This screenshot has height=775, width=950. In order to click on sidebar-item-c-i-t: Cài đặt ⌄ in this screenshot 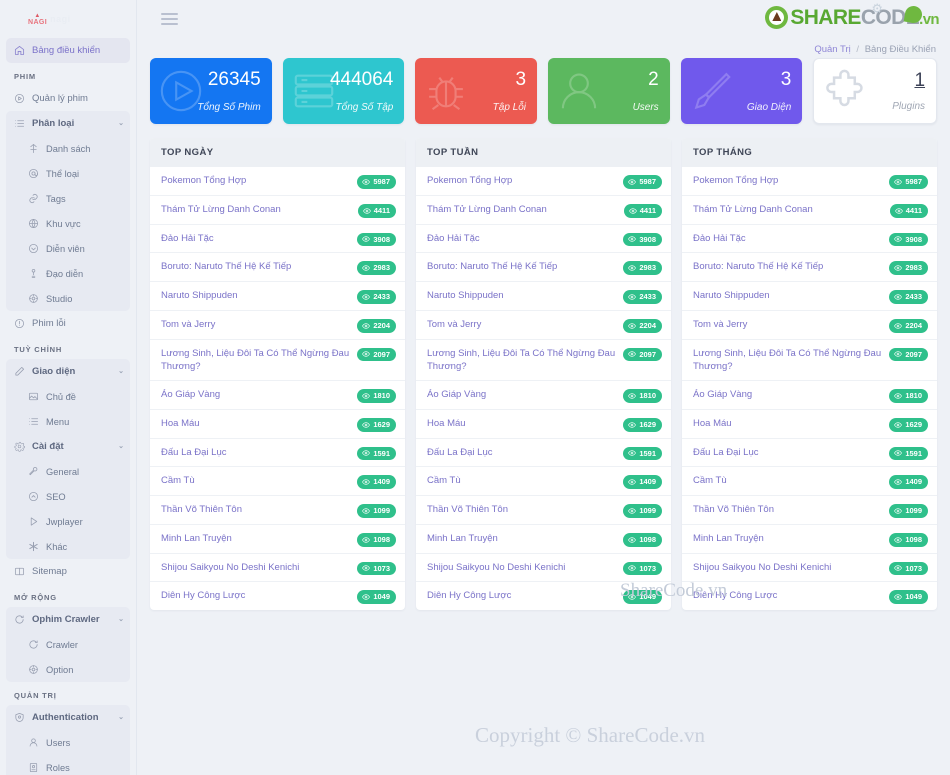, I will do `click(68, 446)`.